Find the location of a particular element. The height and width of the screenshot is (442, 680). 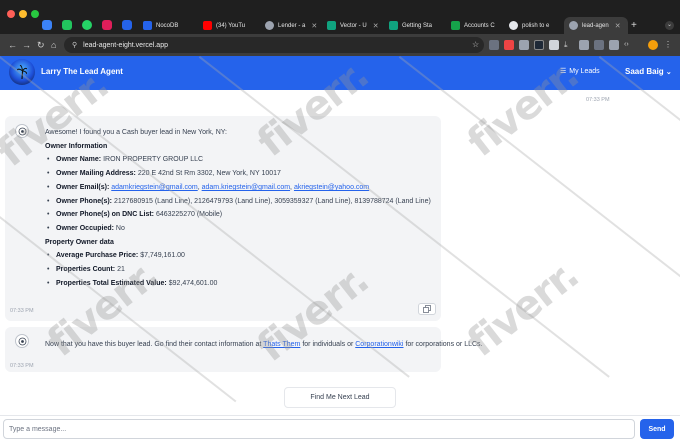

tab-label: Accounts C is located at coordinates (479, 25).